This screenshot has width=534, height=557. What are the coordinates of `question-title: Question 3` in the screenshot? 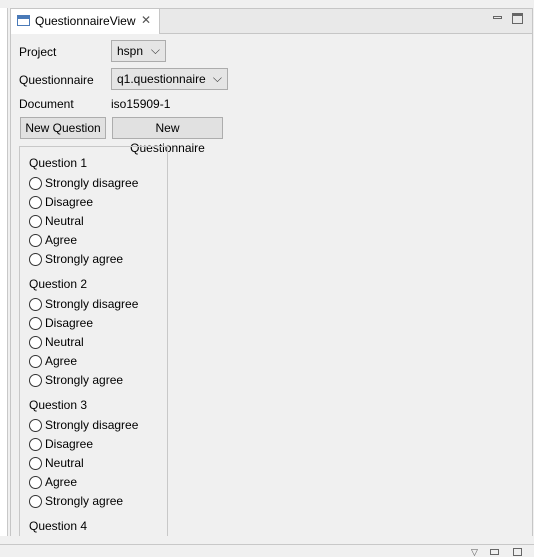 It's located at (58, 405).